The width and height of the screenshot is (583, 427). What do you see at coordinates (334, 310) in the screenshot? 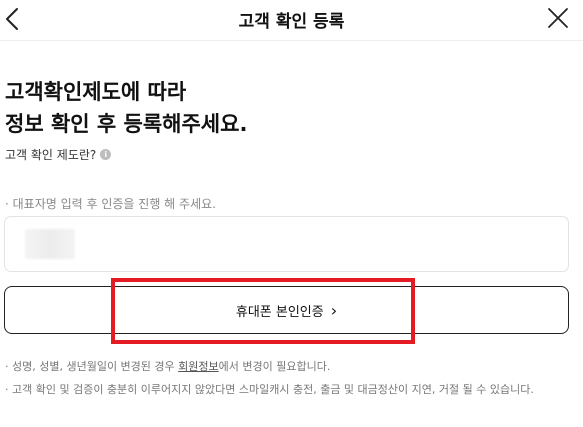
I see `chevron-right-icon: ›` at bounding box center [334, 310].